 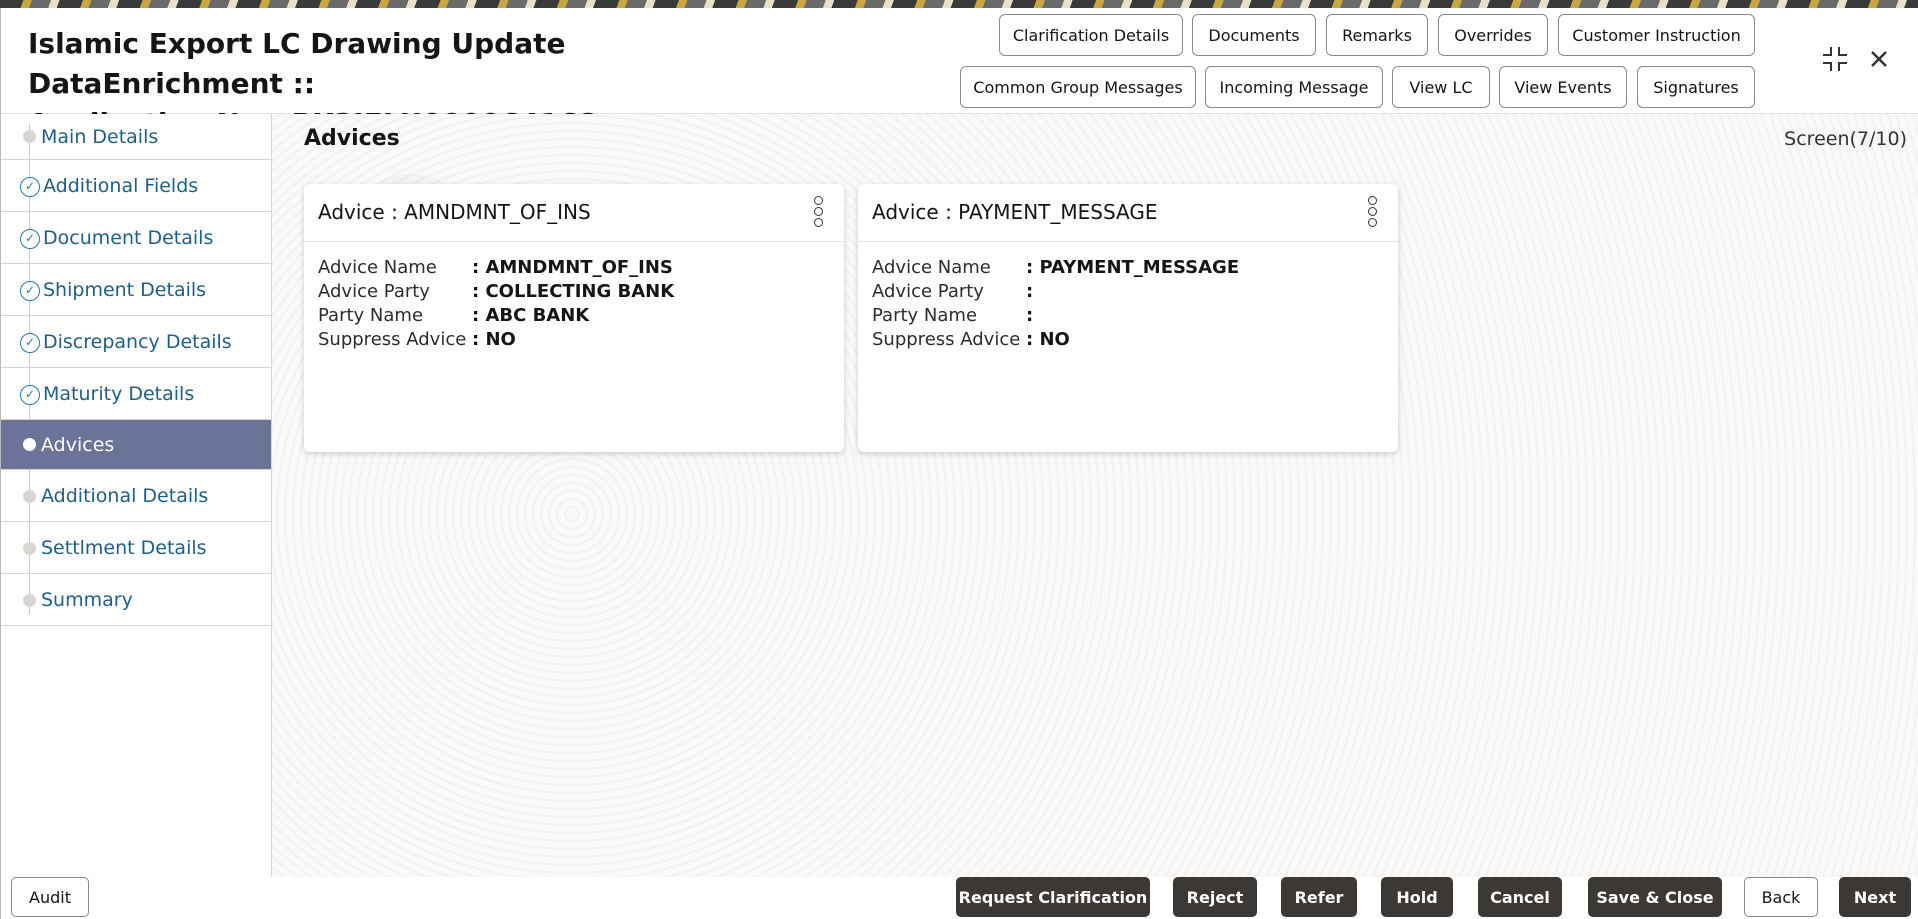 I want to click on nav-document-details: ✓ Document Details, so click(x=136, y=238).